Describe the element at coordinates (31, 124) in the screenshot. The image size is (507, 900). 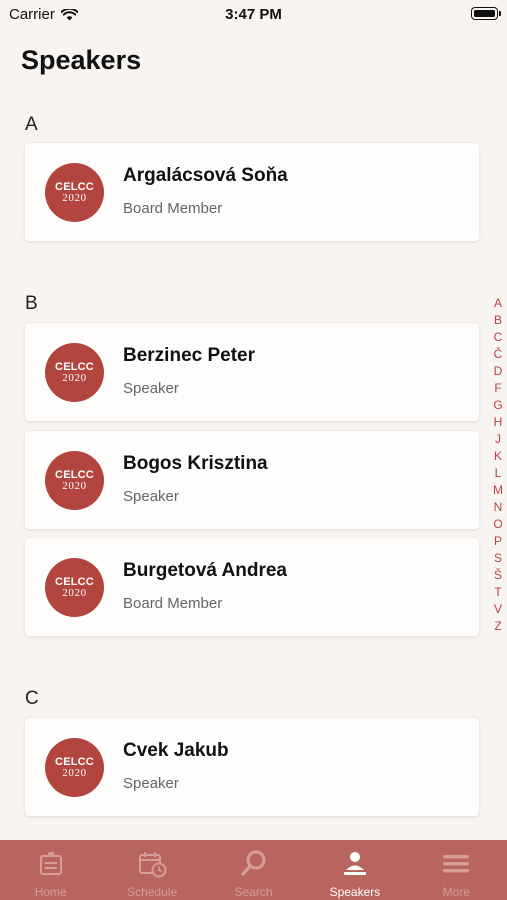
I see `section-header-a: A` at that location.